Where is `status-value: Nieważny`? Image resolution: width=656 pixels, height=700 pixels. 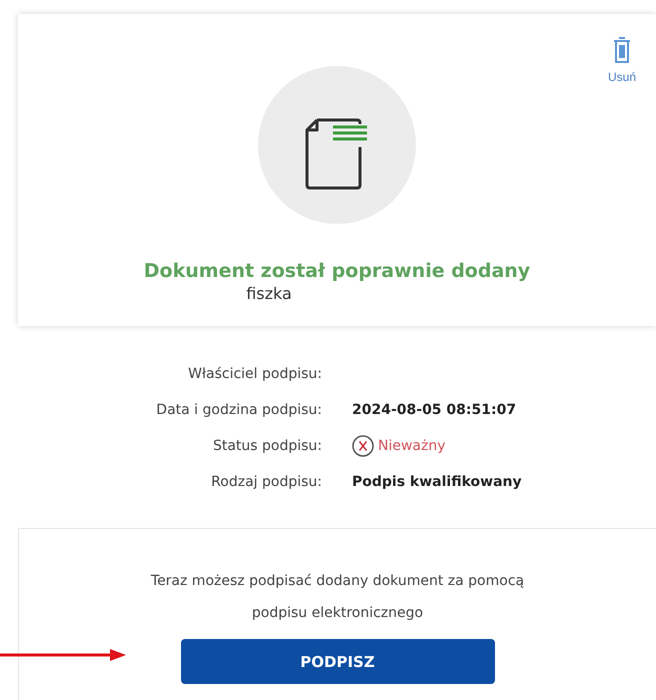 status-value: Nieważny is located at coordinates (412, 446).